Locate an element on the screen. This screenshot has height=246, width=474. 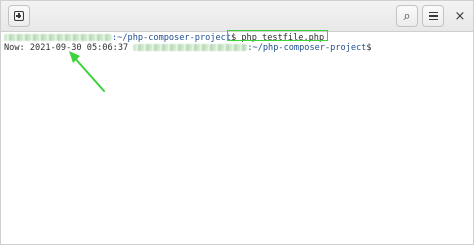
search-icon: ⌕ is located at coordinates (407, 16).